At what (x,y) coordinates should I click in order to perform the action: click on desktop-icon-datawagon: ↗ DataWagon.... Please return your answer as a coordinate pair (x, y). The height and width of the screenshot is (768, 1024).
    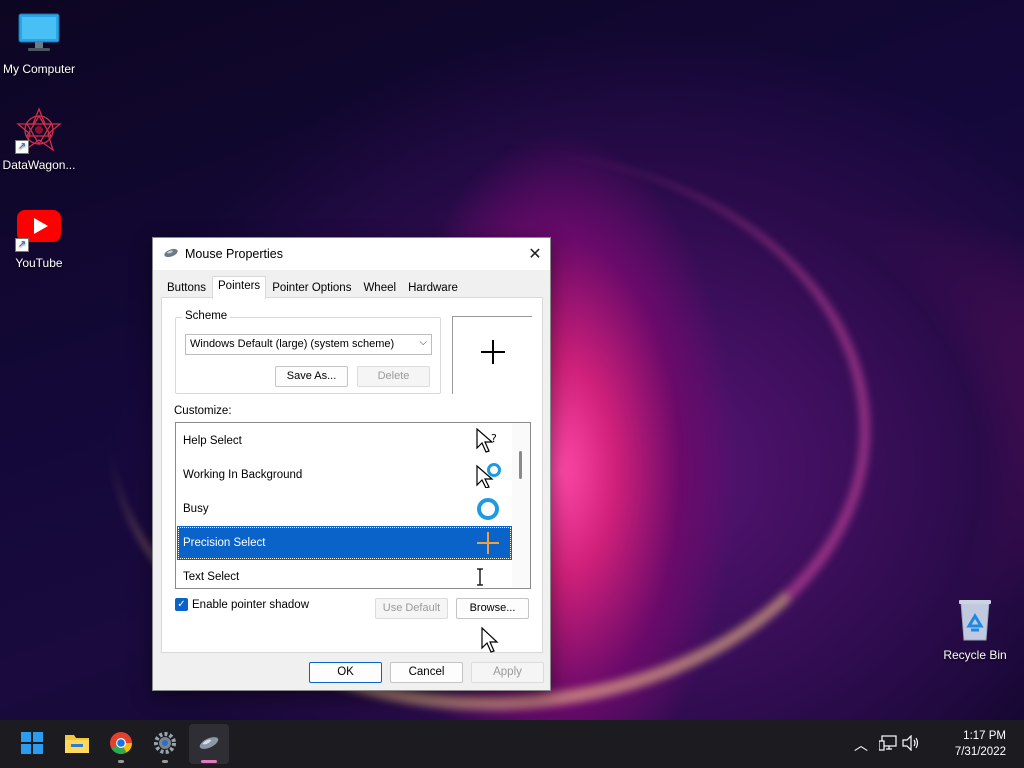
    Looking at the image, I should click on (40, 139).